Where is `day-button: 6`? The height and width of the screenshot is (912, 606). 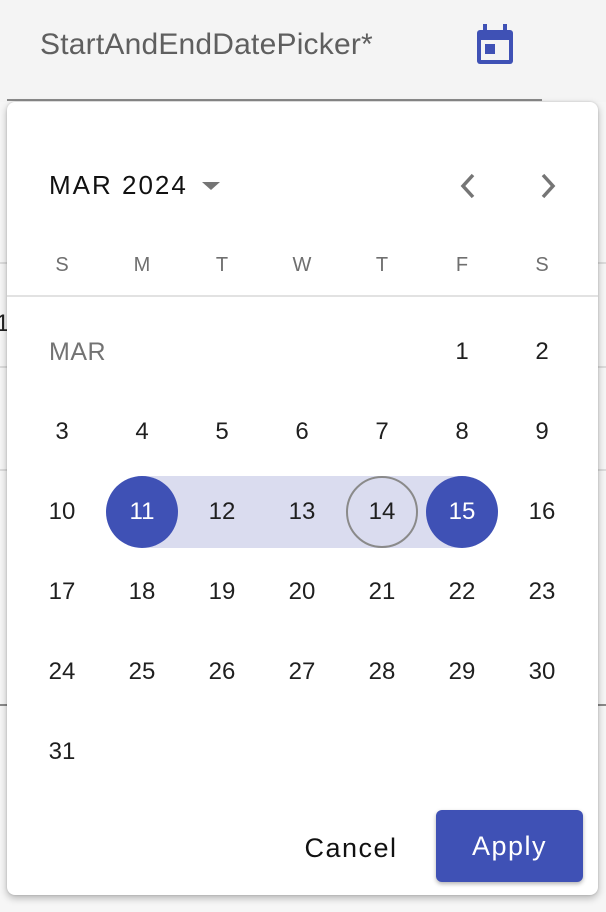
day-button: 6 is located at coordinates (302, 432).